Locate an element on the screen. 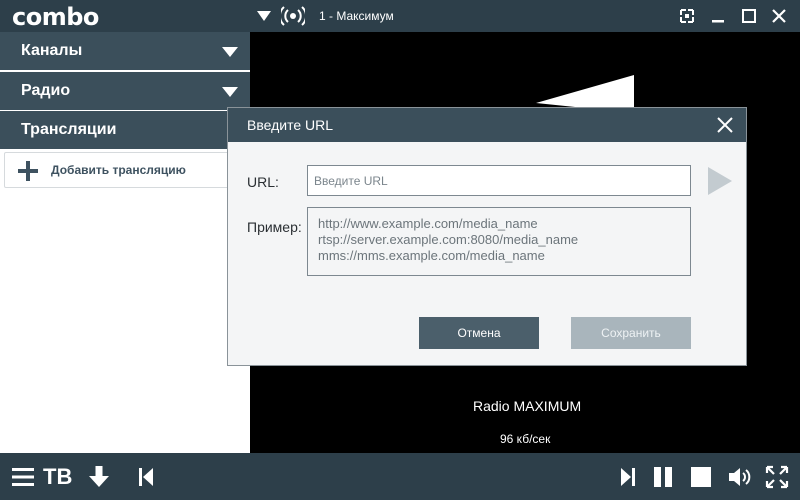  maximize-icon is located at coordinates (749, 16).